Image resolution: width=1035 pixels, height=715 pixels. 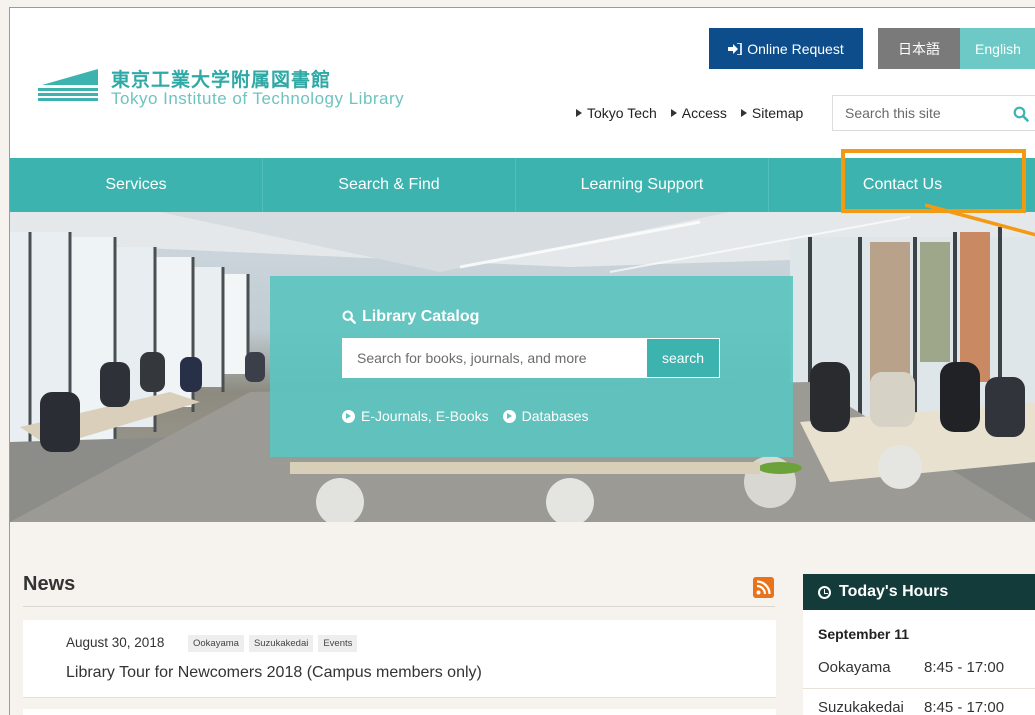 I want to click on japanese-language-button: 日本語, so click(x=919, y=48).